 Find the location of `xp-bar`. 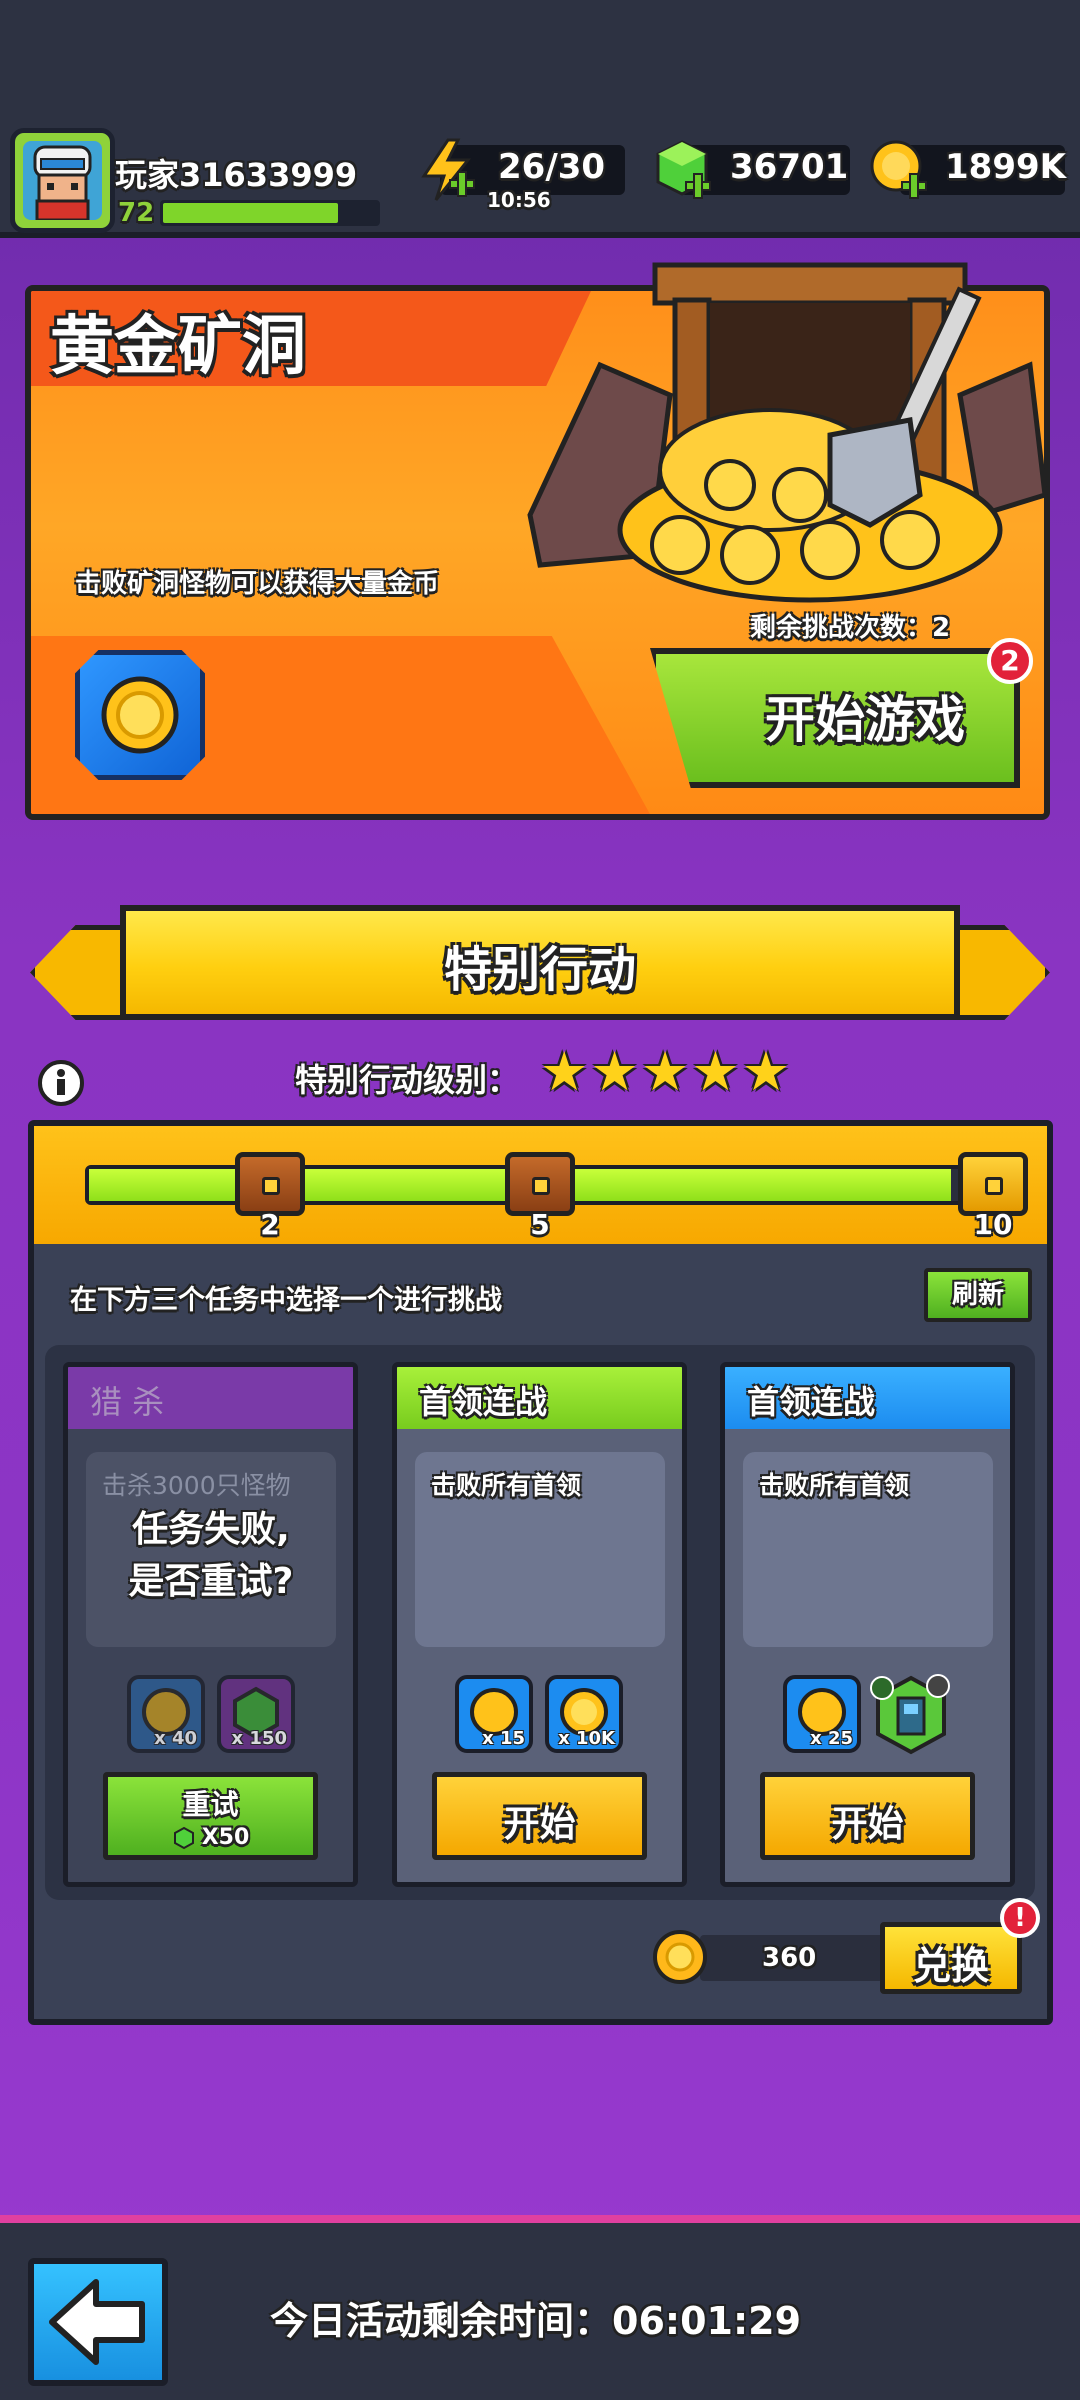

xp-bar is located at coordinates (270, 213).